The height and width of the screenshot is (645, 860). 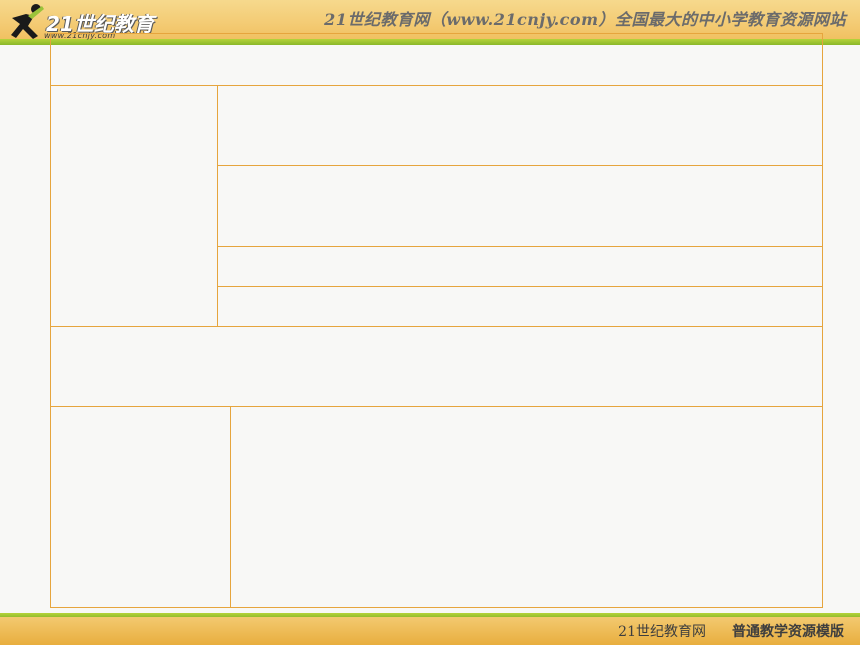 What do you see at coordinates (731, 631) in the screenshot?
I see `footer-text: 21世纪教育网 普通教学资源模版` at bounding box center [731, 631].